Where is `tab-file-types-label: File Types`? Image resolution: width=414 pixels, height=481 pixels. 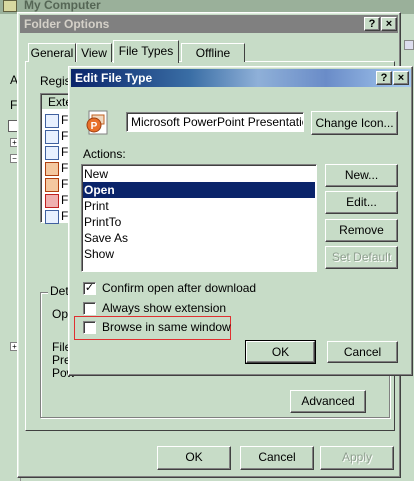 tab-file-types-label: File Types is located at coordinates (146, 51).